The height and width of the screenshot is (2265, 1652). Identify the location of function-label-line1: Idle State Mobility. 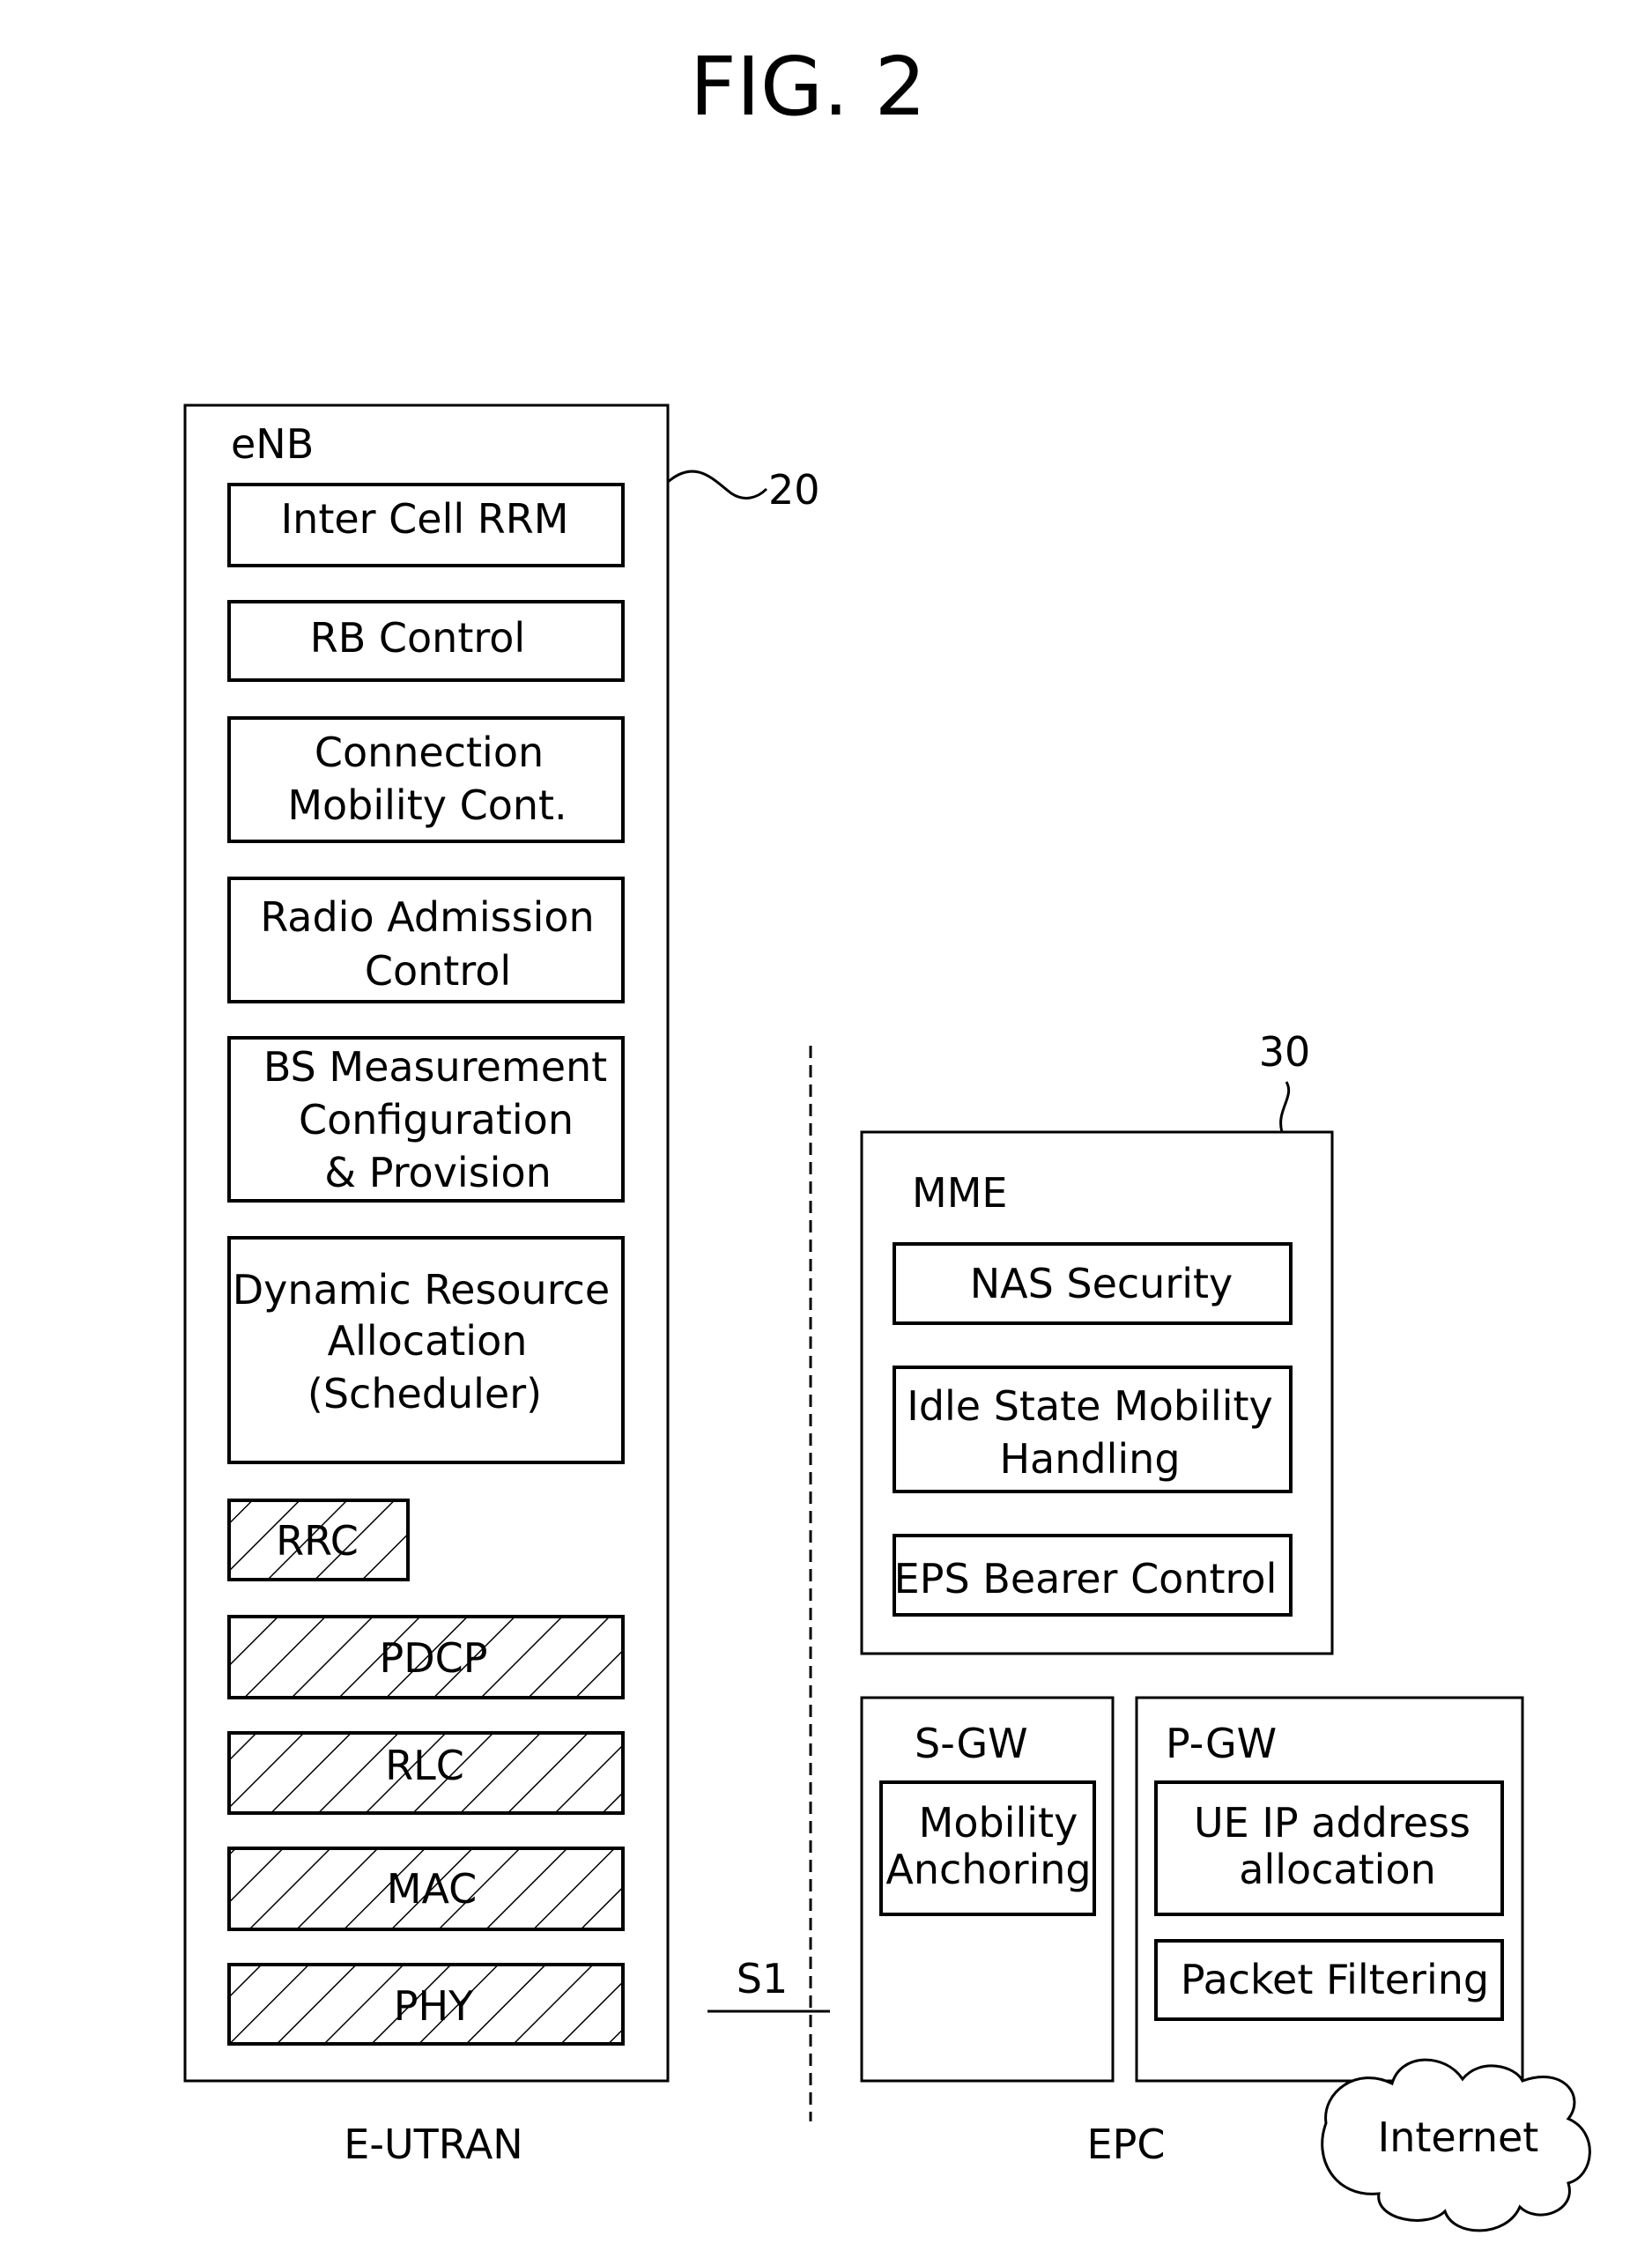
(1089, 1406).